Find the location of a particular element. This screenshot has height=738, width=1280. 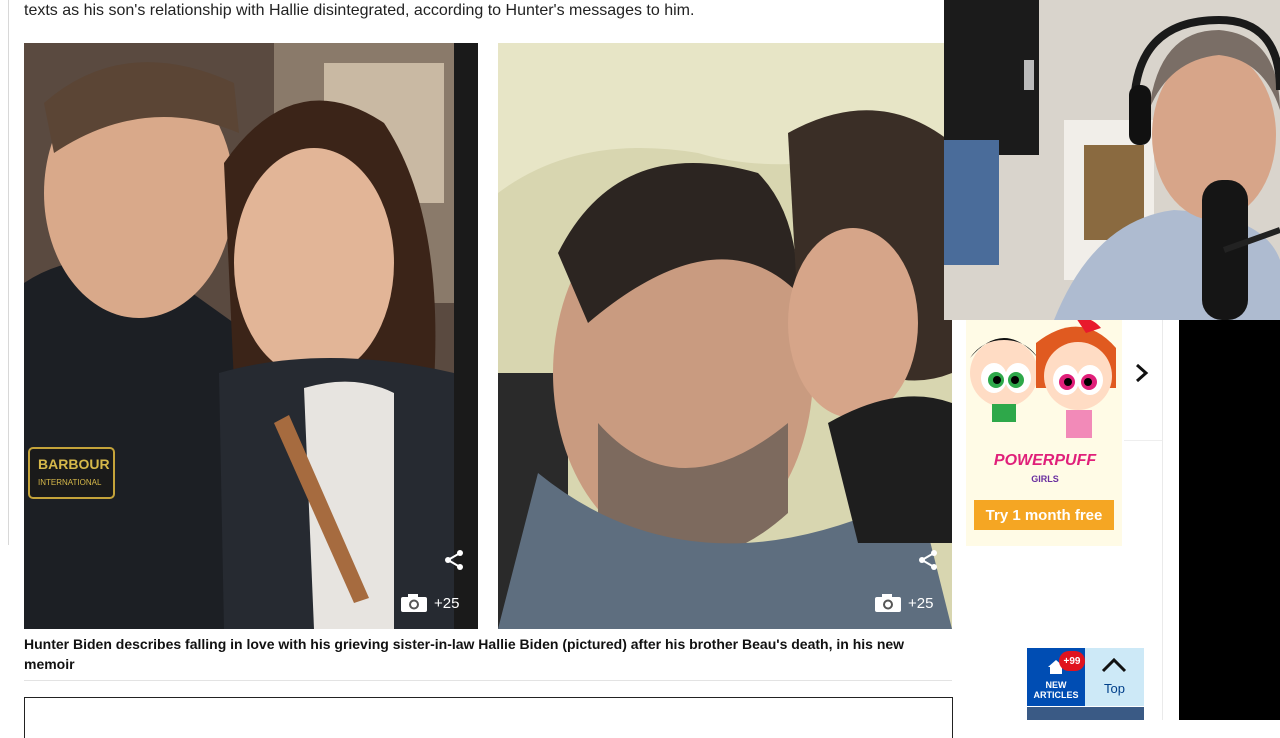

ad-next-button is located at coordinates (1142, 375).